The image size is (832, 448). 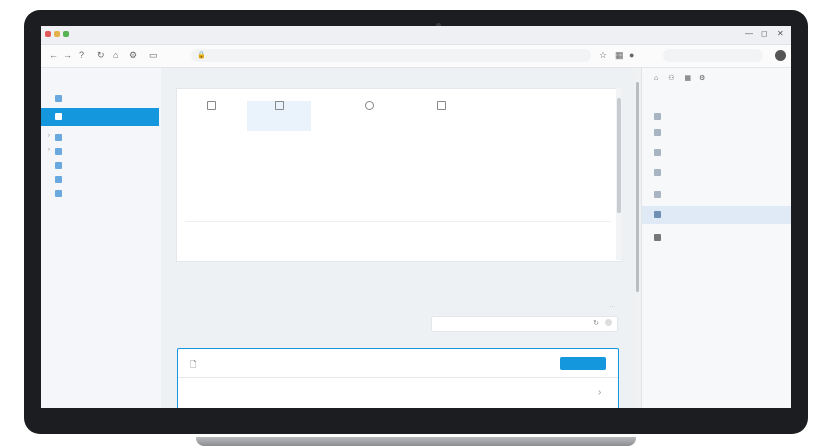 I want to click on profile-small-icon: ●, so click(x=631, y=55).